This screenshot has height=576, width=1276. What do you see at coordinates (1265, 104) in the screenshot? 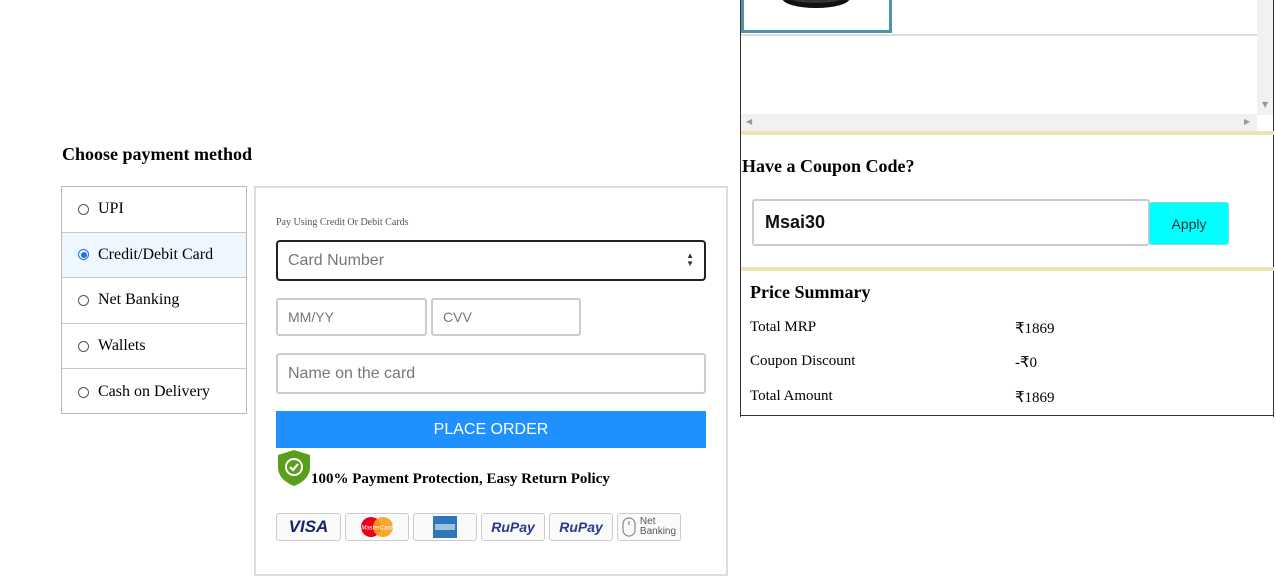
I see `scroll-down-arrow-icon: ▼` at bounding box center [1265, 104].